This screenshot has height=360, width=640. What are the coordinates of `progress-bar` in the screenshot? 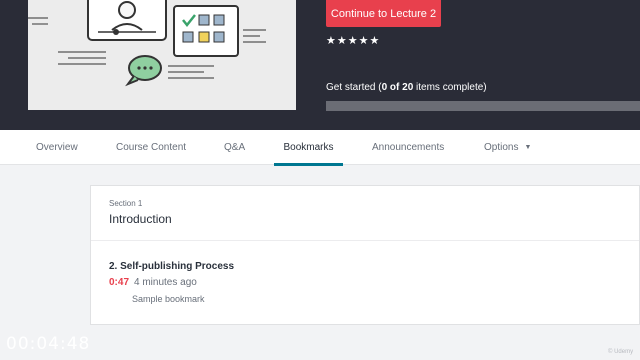 It's located at (483, 106).